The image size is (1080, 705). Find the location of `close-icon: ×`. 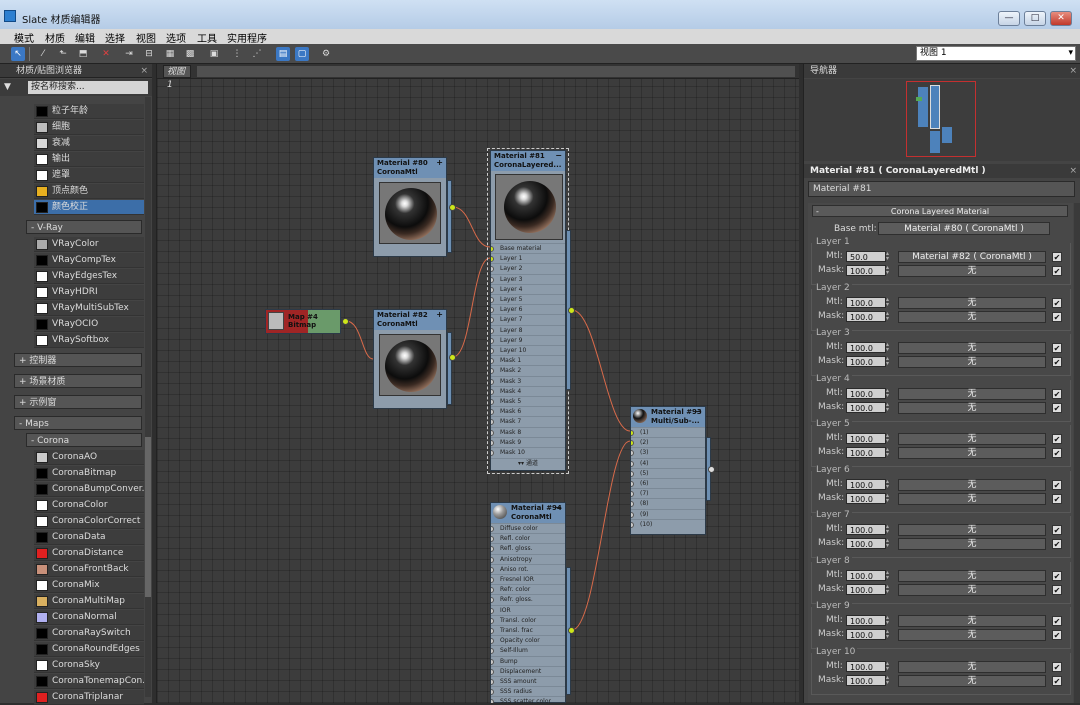

close-icon: × is located at coordinates (1073, 71).